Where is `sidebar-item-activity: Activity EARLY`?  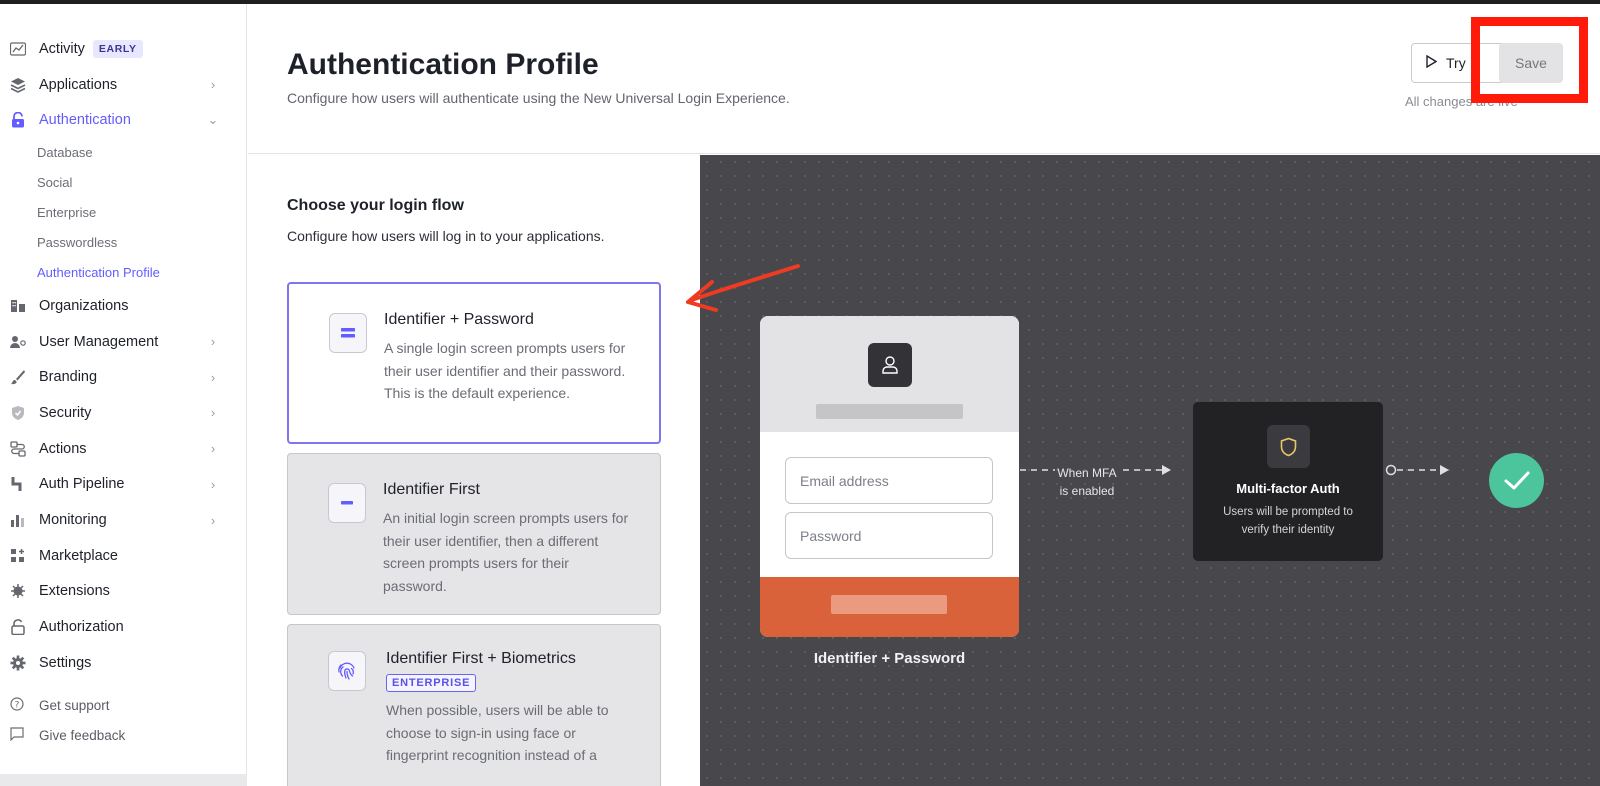 sidebar-item-activity: Activity EARLY is located at coordinates (123, 49).